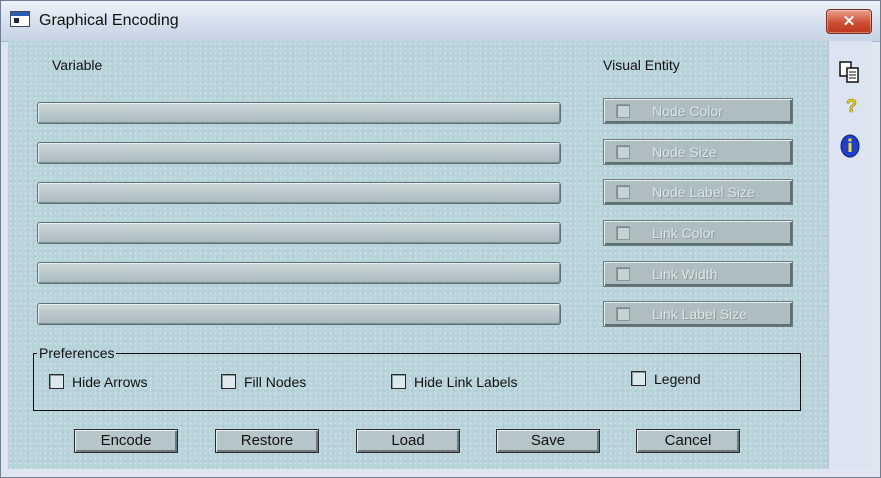  What do you see at coordinates (850, 146) in the screenshot?
I see `info-icon` at bounding box center [850, 146].